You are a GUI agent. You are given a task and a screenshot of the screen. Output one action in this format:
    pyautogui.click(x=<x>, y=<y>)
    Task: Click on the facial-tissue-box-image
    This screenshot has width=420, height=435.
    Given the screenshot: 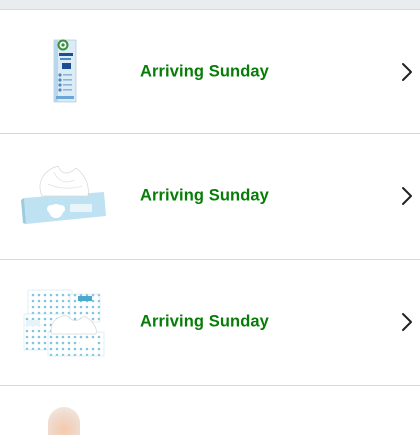 What is the action you would take?
    pyautogui.click(x=64, y=196)
    